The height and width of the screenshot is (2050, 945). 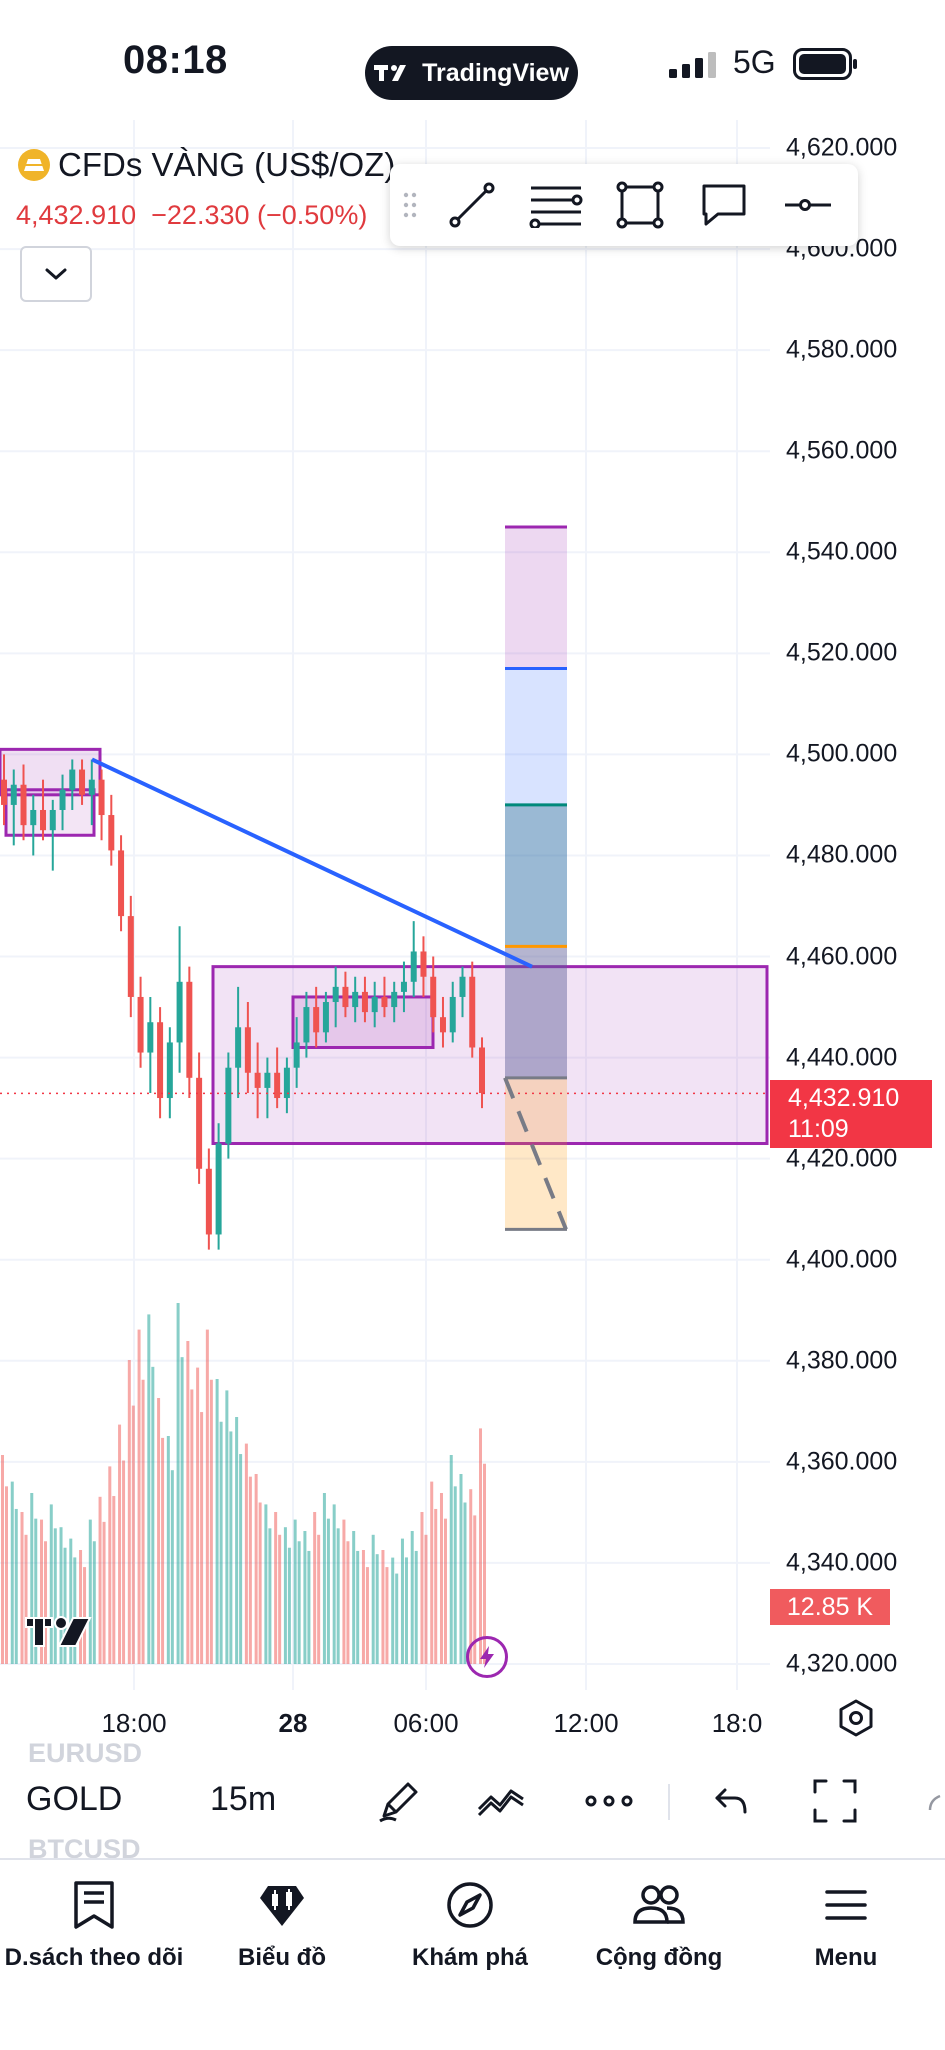 What do you see at coordinates (856, 1718) in the screenshot?
I see `settings-icon` at bounding box center [856, 1718].